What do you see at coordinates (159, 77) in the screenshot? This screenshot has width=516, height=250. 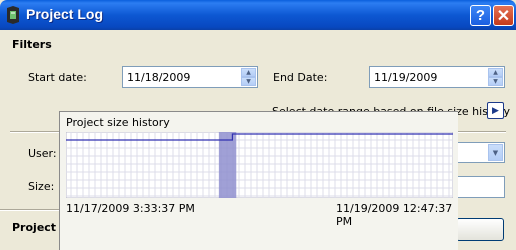 I see `start-date-value: 11/18/2009` at bounding box center [159, 77].